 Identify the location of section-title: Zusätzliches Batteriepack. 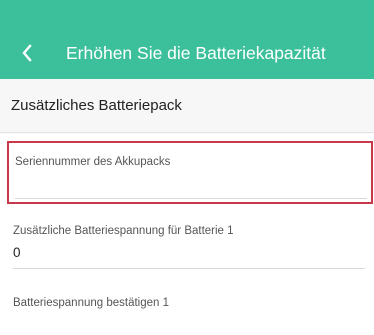
(96, 105).